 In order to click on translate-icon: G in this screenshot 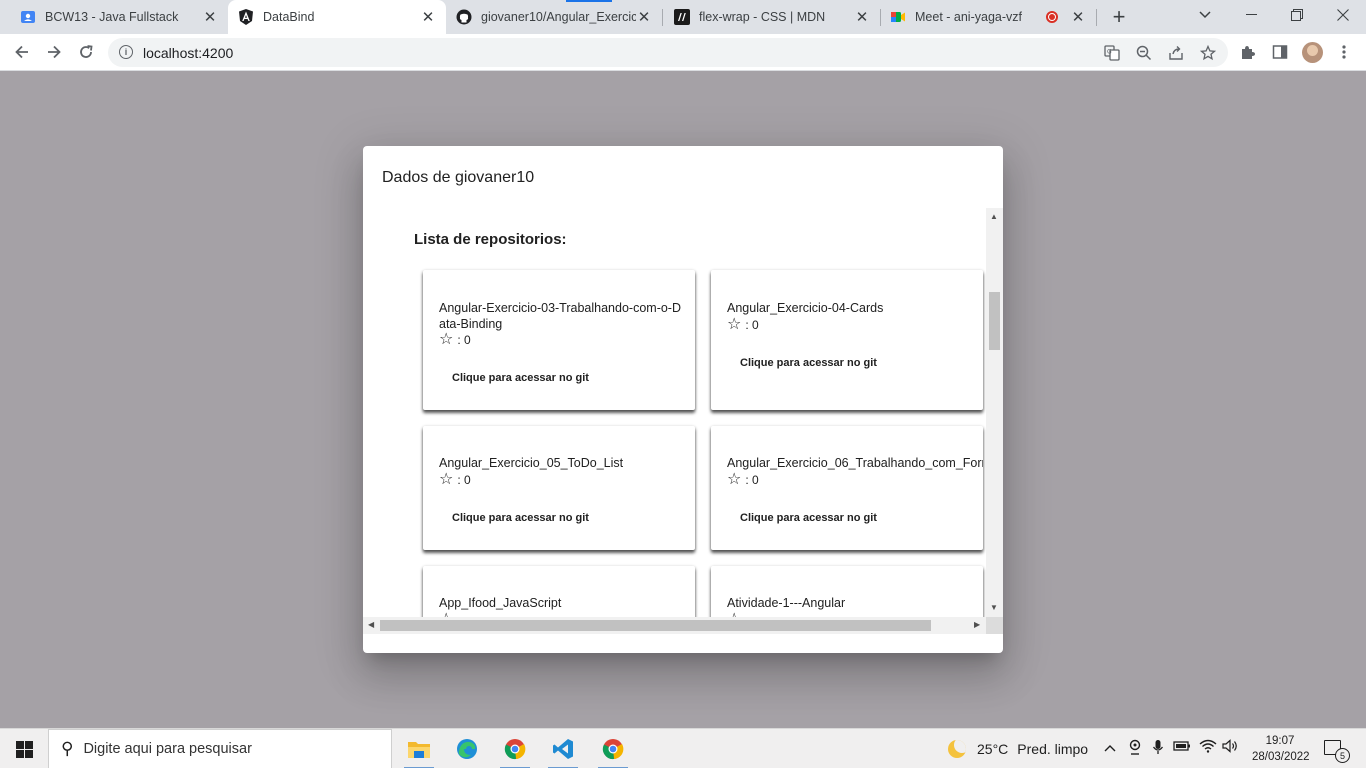, I will do `click(1112, 53)`.